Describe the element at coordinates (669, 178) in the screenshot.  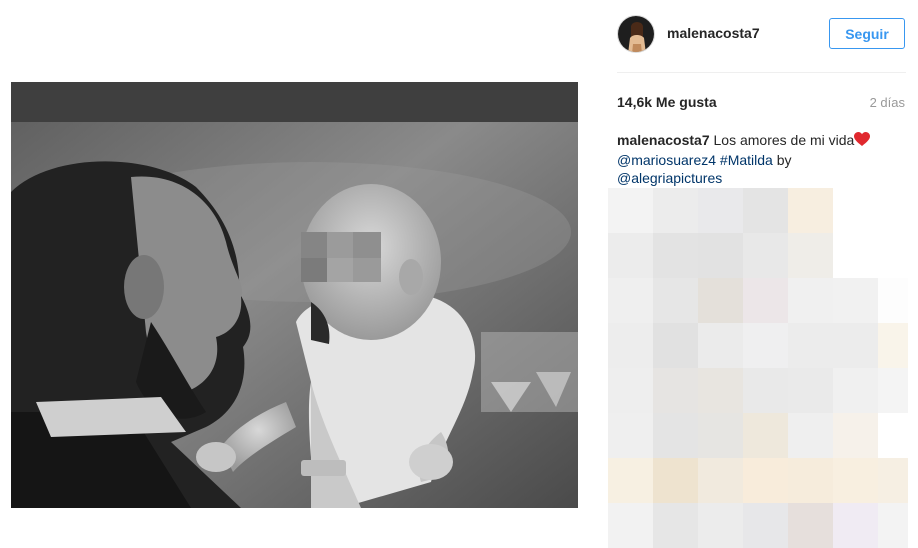
I see `mention-alegriapictures: @alegriapictures` at that location.